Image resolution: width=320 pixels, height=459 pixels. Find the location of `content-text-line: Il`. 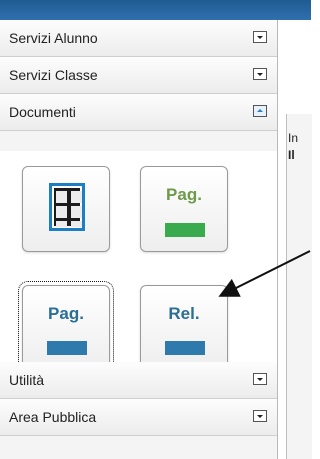

content-text-line: Il is located at coordinates (291, 155).